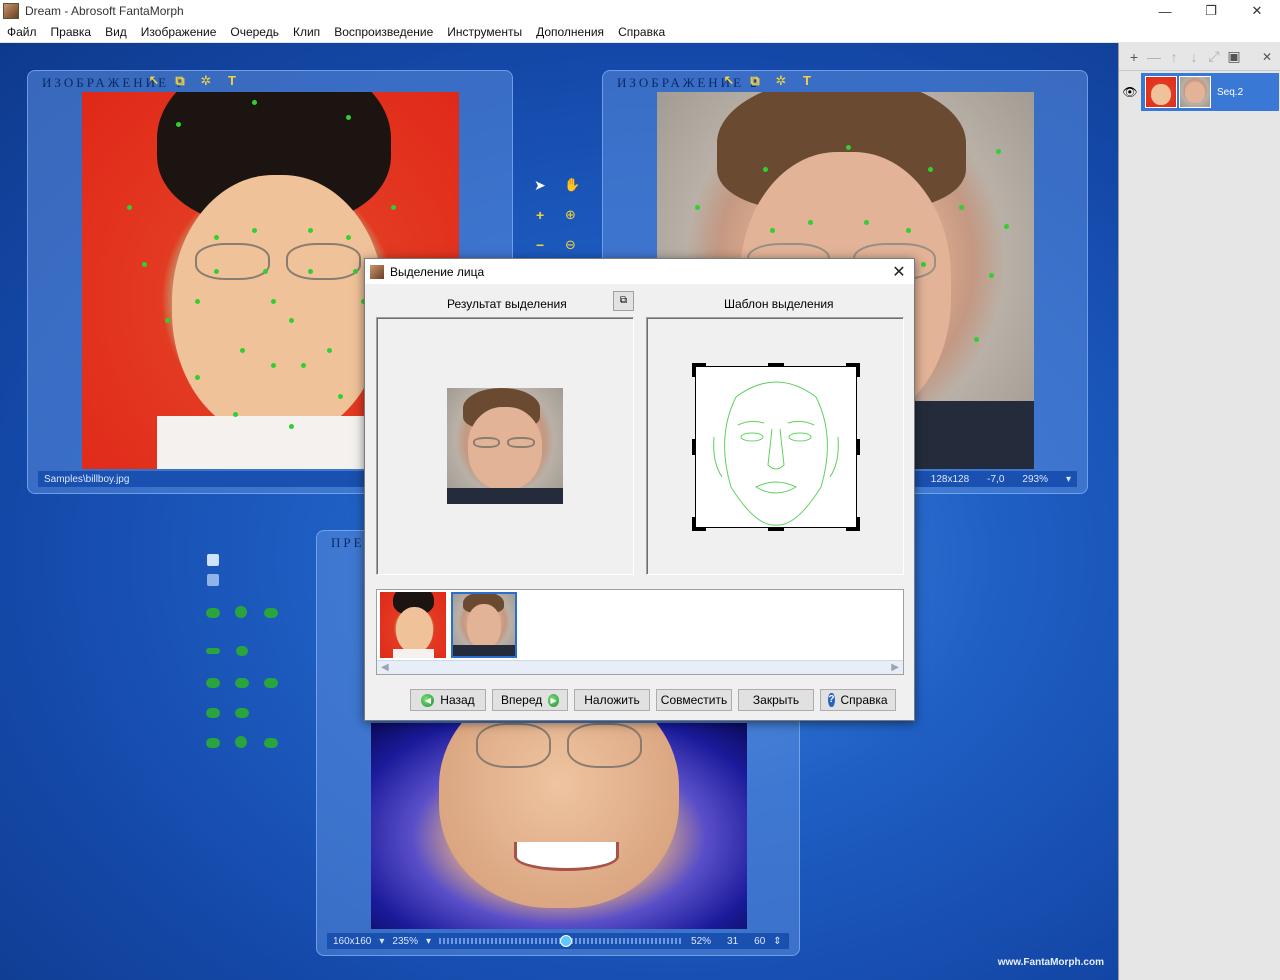 The height and width of the screenshot is (980, 1280). Describe the element at coordinates (71, 32) in the screenshot. I see `menu-edit: Правка` at that location.